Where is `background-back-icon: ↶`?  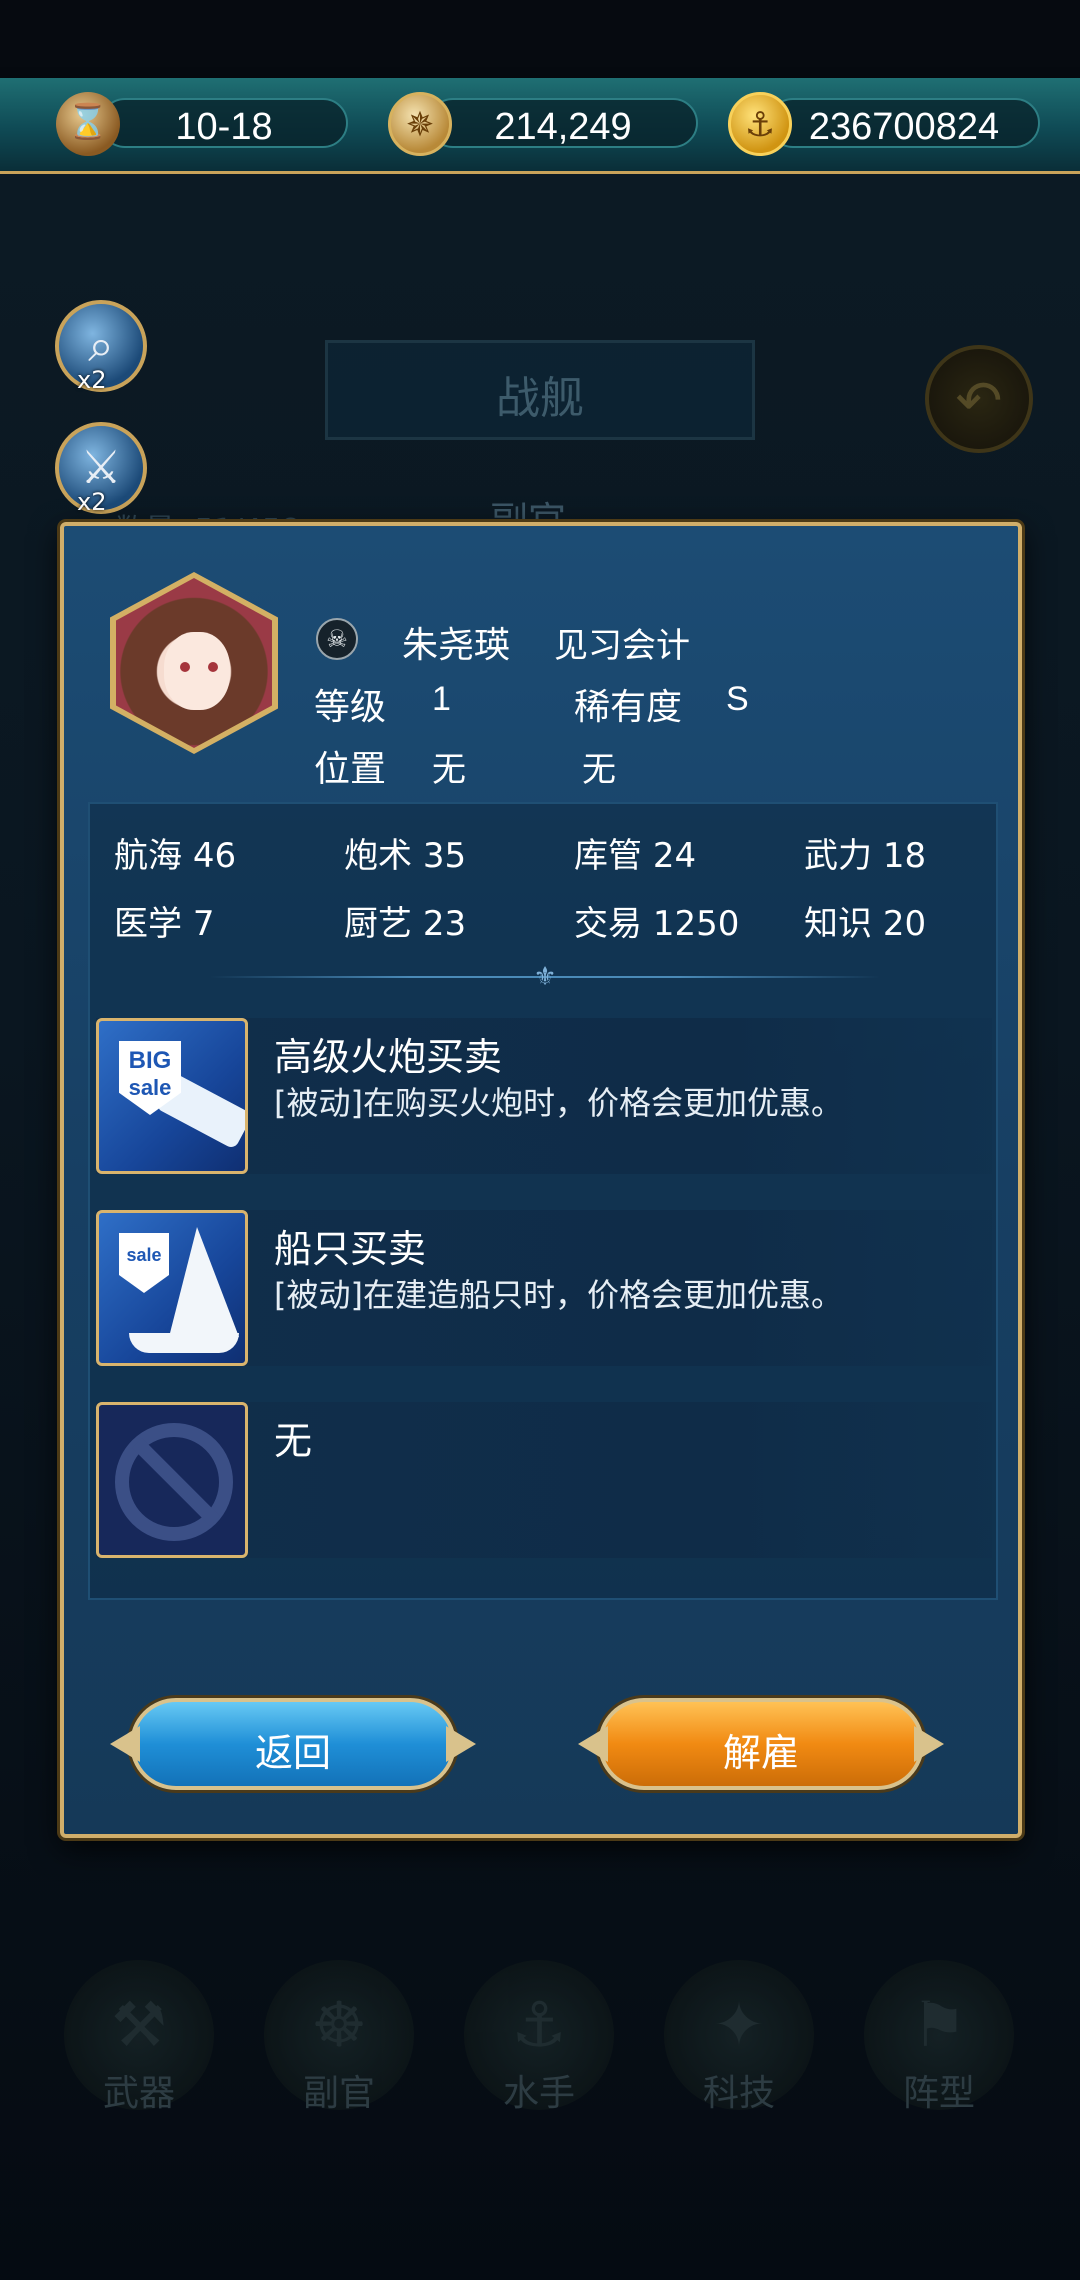 background-back-icon: ↶ is located at coordinates (979, 399).